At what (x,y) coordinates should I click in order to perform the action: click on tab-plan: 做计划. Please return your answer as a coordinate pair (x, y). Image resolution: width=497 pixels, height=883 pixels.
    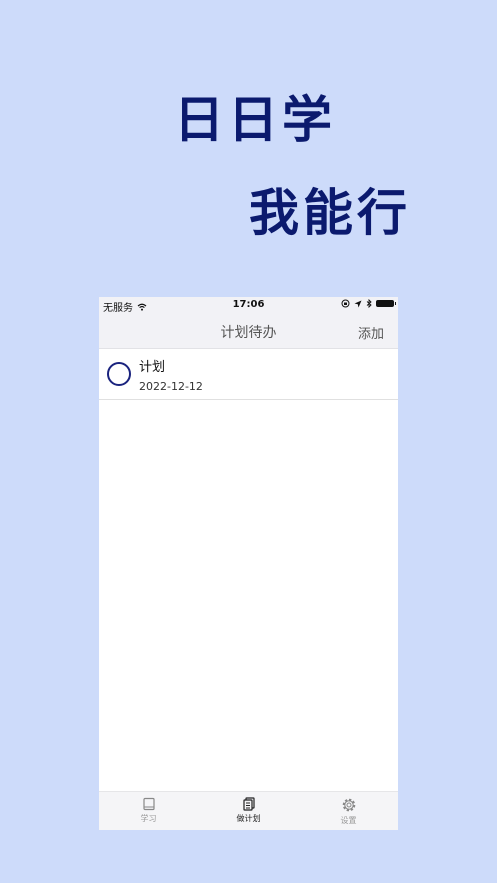
    Looking at the image, I should click on (248, 811).